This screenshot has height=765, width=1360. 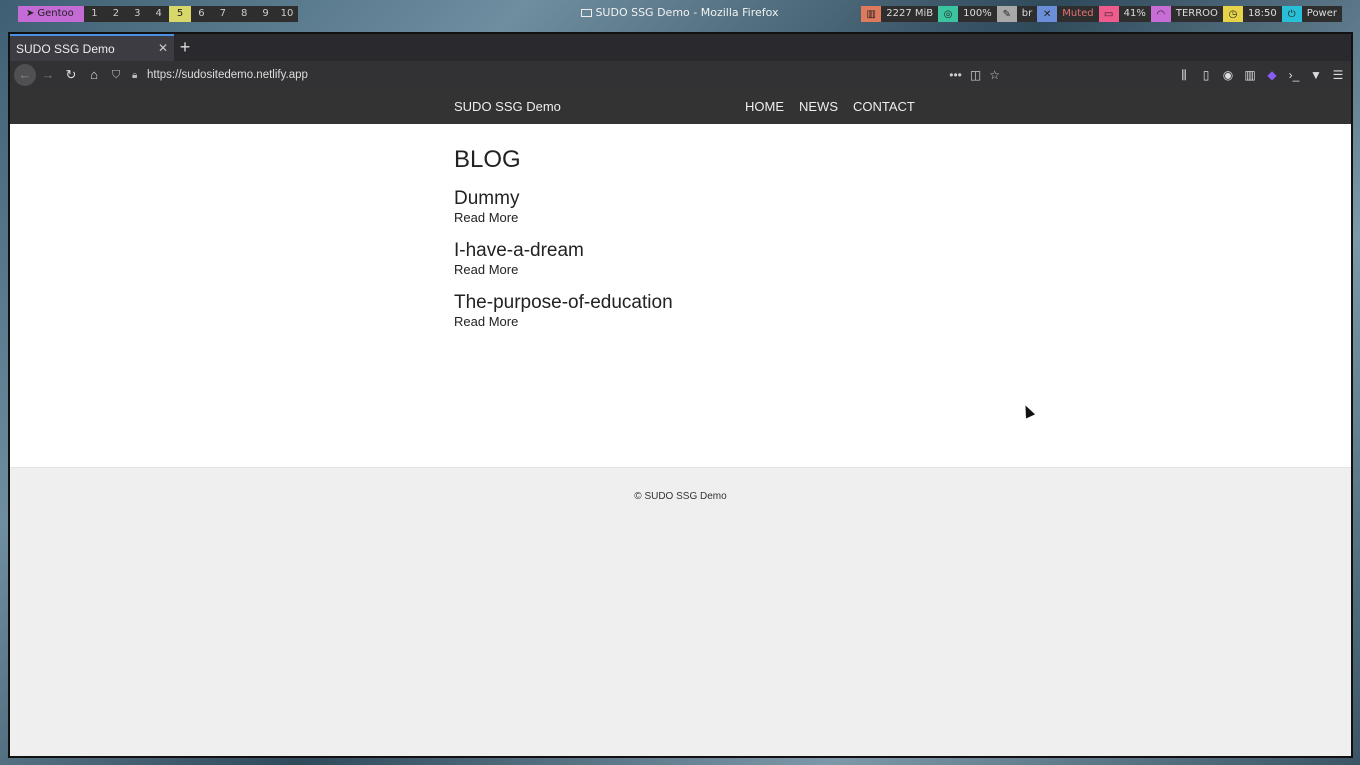 I want to click on clock-icon: ◷, so click(x=1232, y=14).